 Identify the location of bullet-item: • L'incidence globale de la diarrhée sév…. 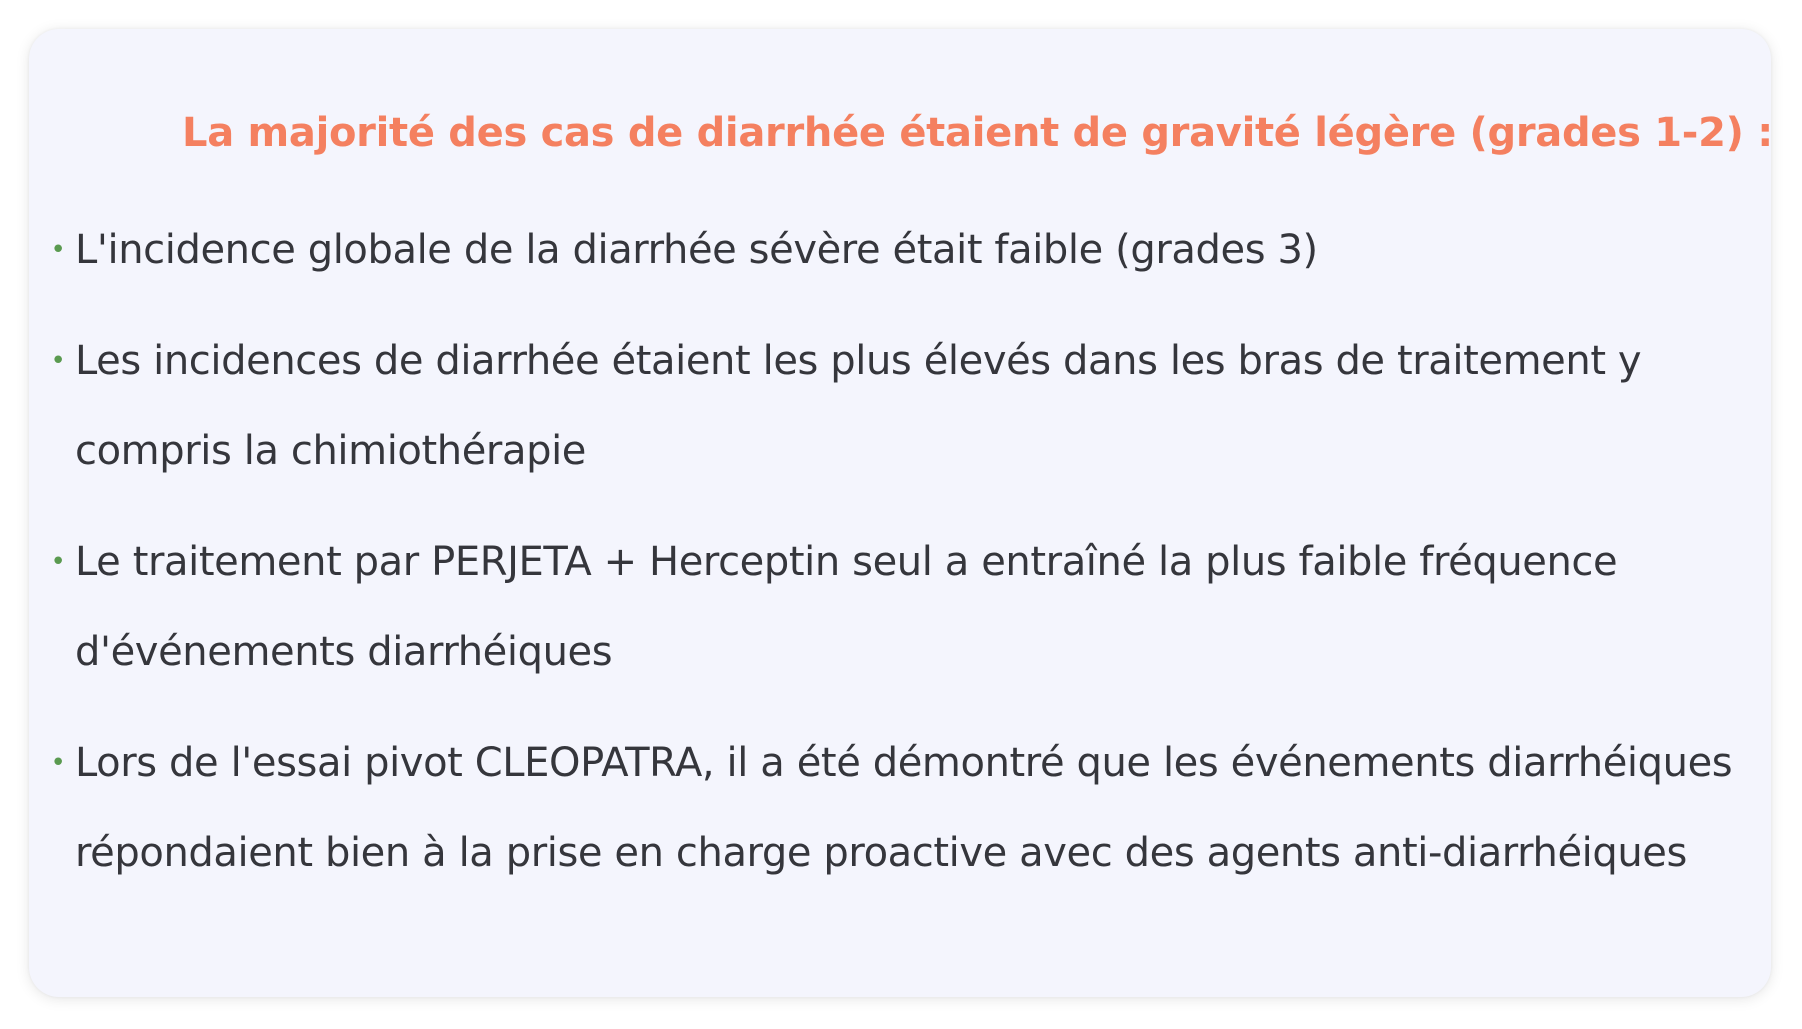
(907, 250).